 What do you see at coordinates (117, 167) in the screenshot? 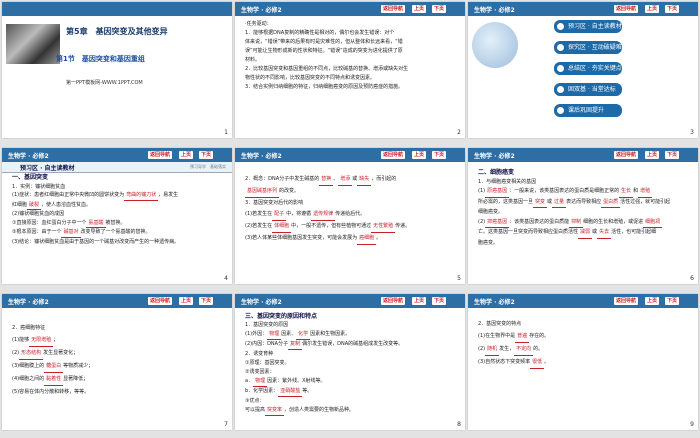
I see `section-bar: 预习区 · 自主读教材 预习导学 基础落实` at bounding box center [117, 167].